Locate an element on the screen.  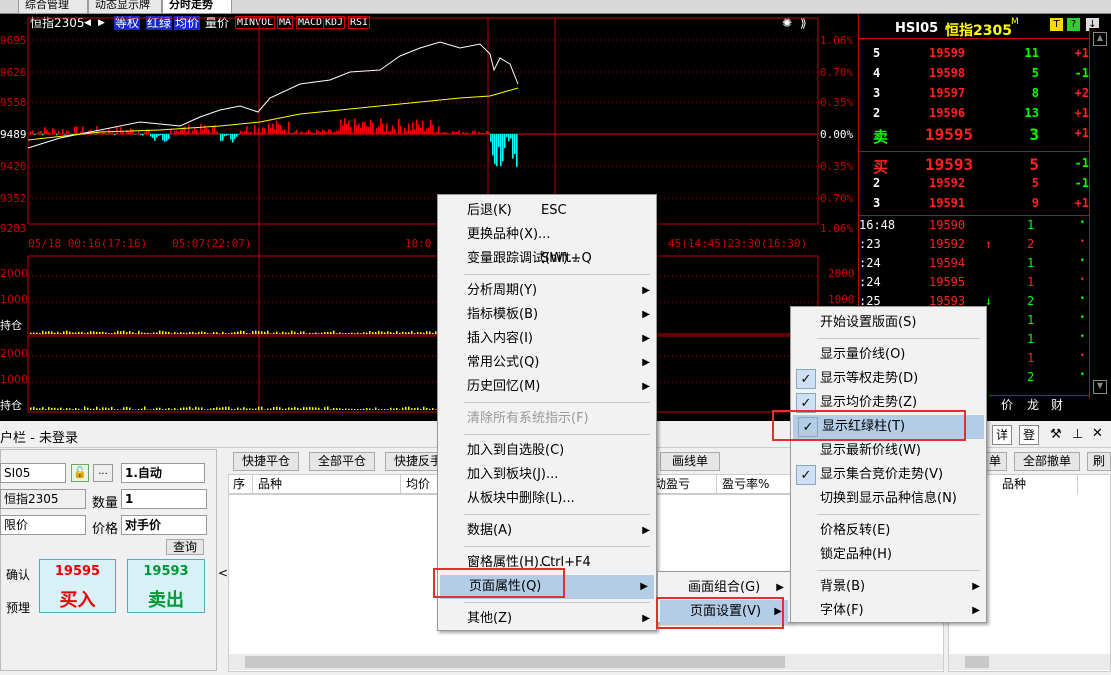
quote-scrollbar: ▲ ▼ is located at coordinates (1100, 213).